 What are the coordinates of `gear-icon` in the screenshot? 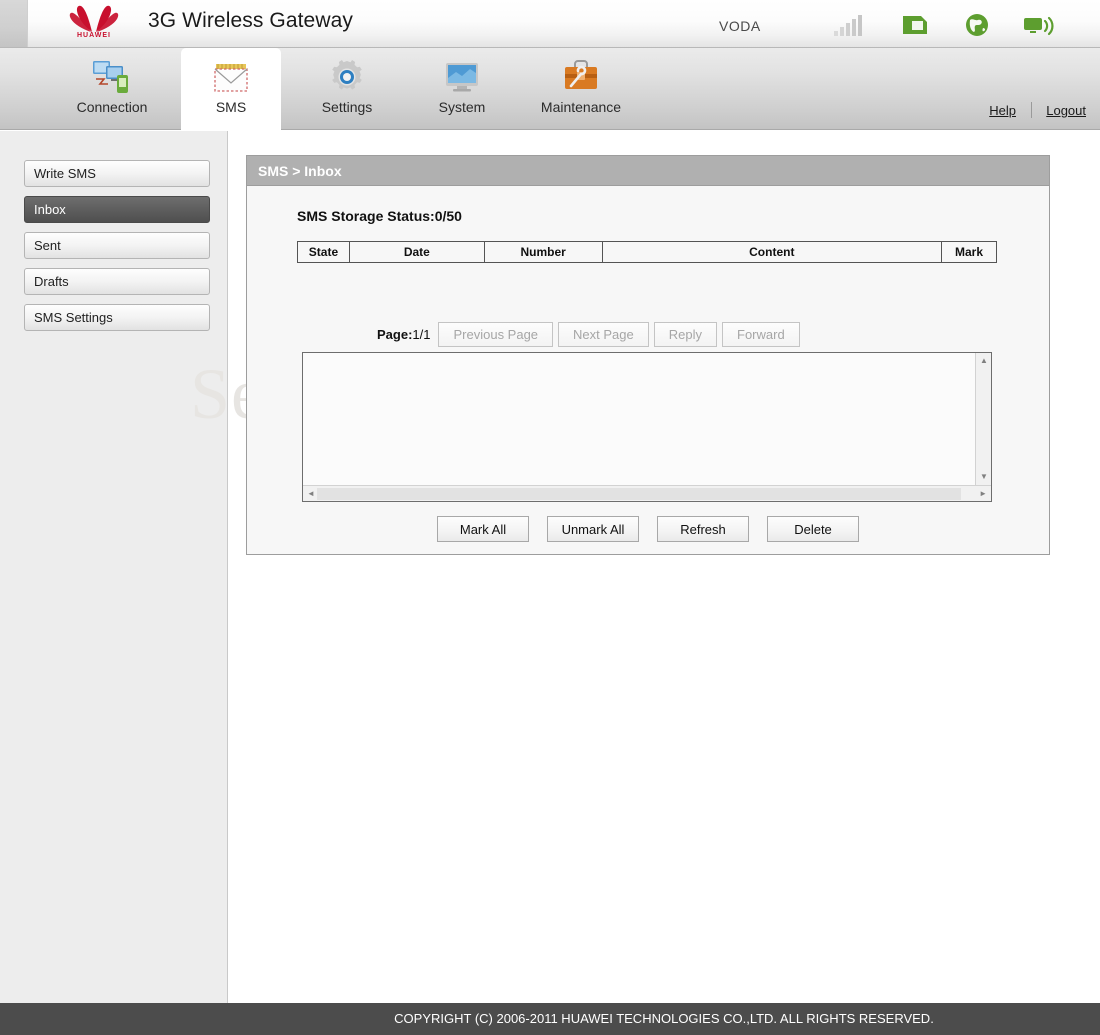 It's located at (347, 77).